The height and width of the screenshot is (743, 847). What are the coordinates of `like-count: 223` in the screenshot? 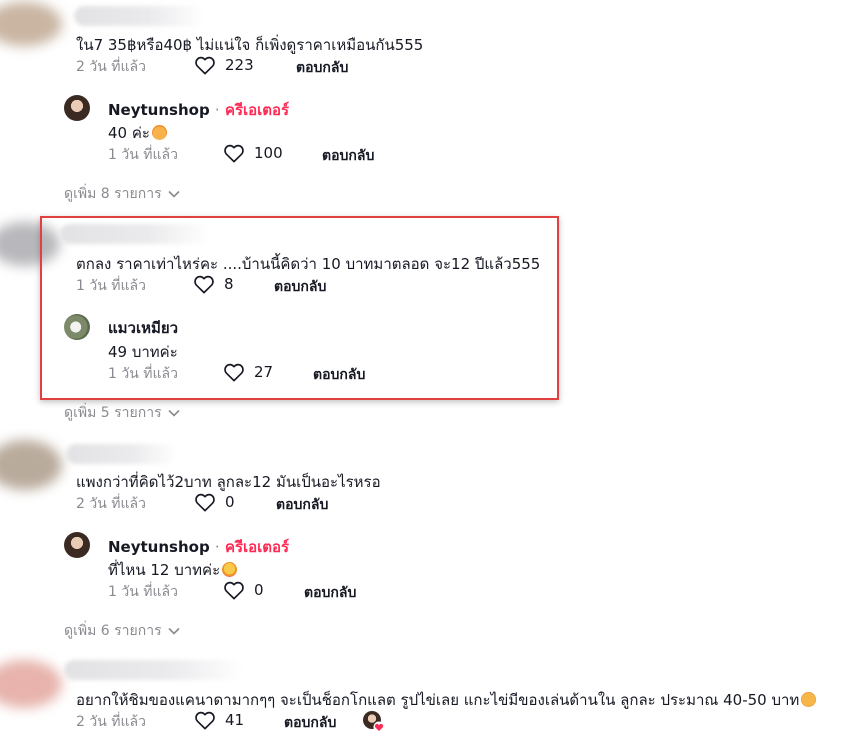 It's located at (239, 65).